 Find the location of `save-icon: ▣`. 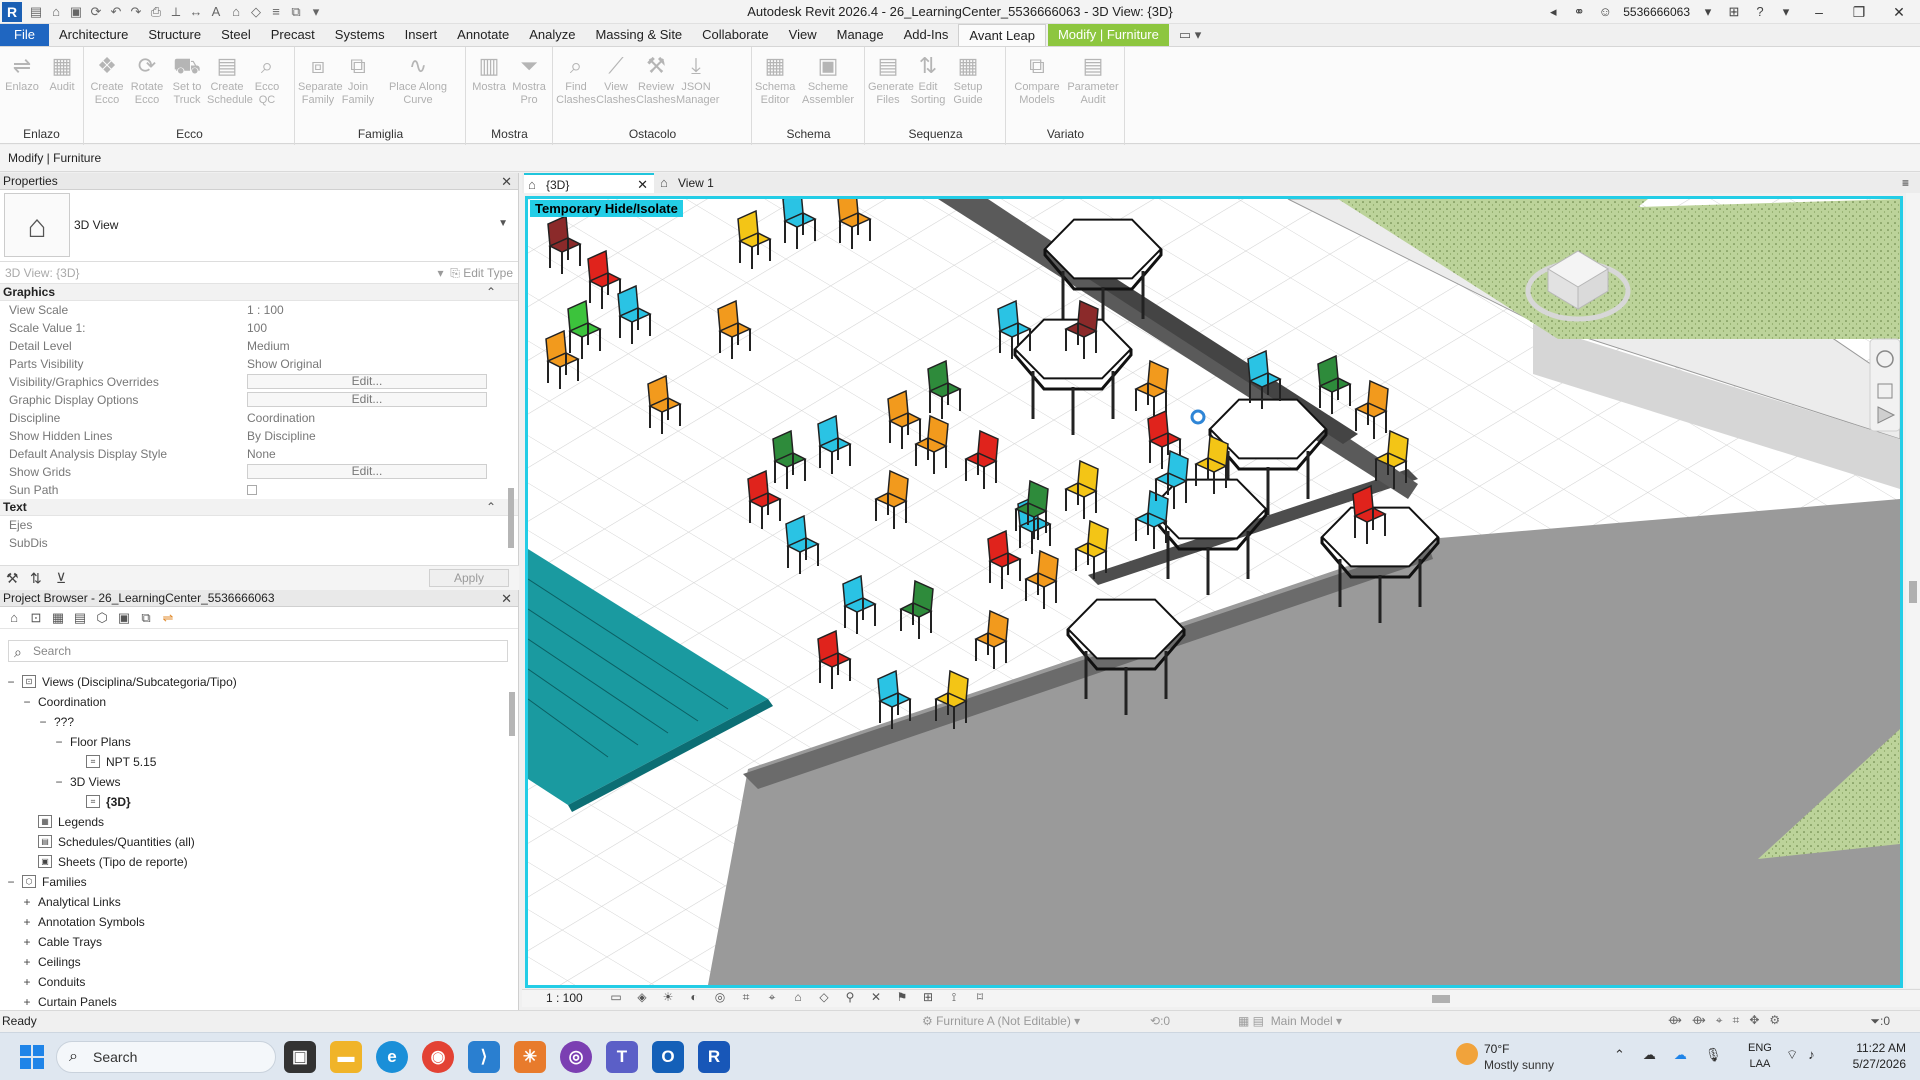

save-icon: ▣ is located at coordinates (76, 12).